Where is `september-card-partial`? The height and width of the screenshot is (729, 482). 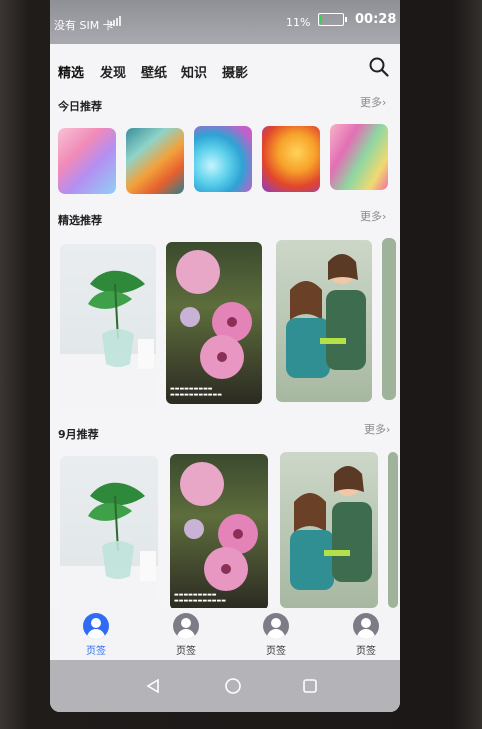 september-card-partial is located at coordinates (393, 530).